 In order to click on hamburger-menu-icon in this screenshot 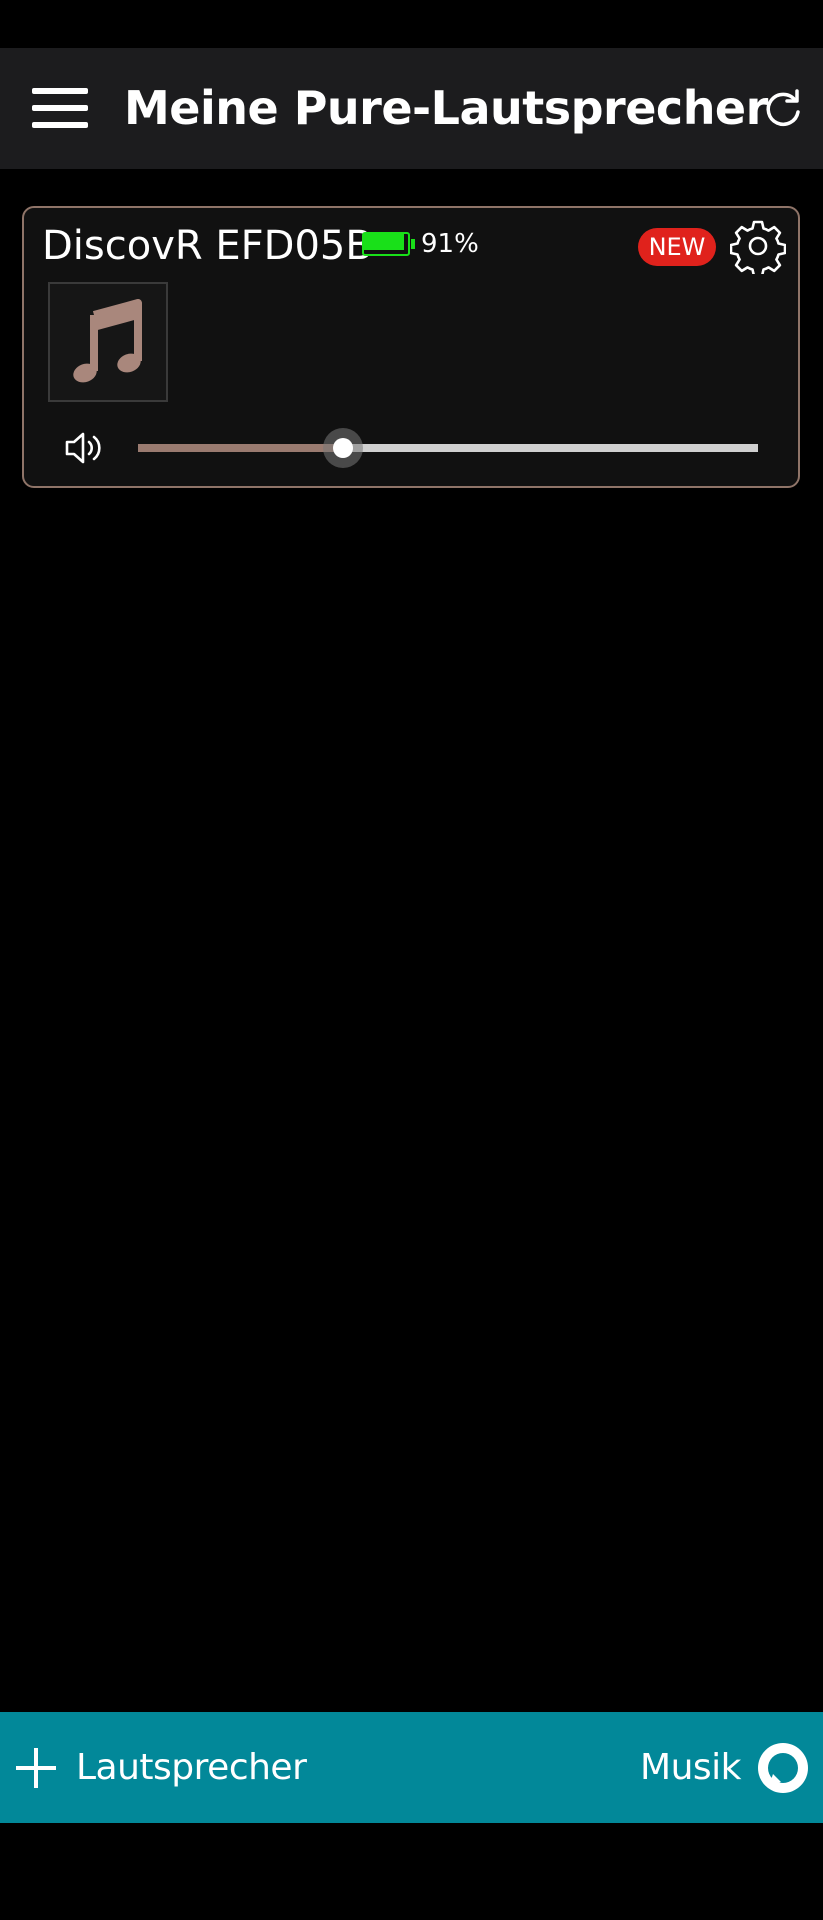, I will do `click(60, 91)`.